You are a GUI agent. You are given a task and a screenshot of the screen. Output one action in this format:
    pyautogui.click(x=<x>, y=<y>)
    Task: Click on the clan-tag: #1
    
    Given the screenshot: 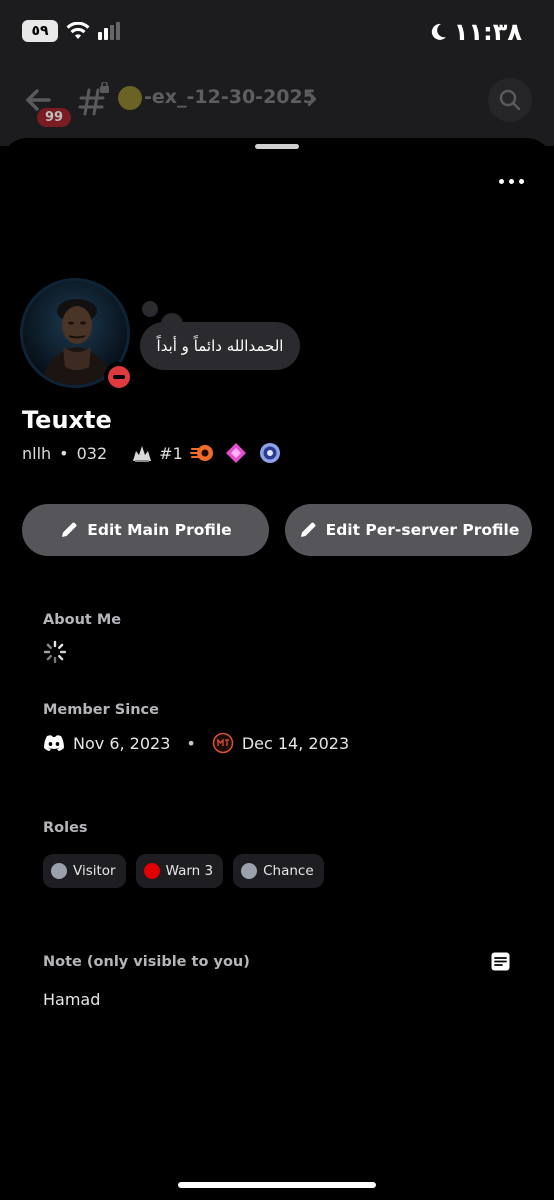 What is the action you would take?
    pyautogui.click(x=171, y=453)
    